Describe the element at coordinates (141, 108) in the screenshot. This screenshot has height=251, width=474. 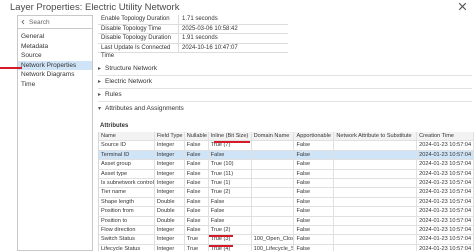
I see `section-attributes-and-assignments: ▾ Attributes and Assignments` at that location.